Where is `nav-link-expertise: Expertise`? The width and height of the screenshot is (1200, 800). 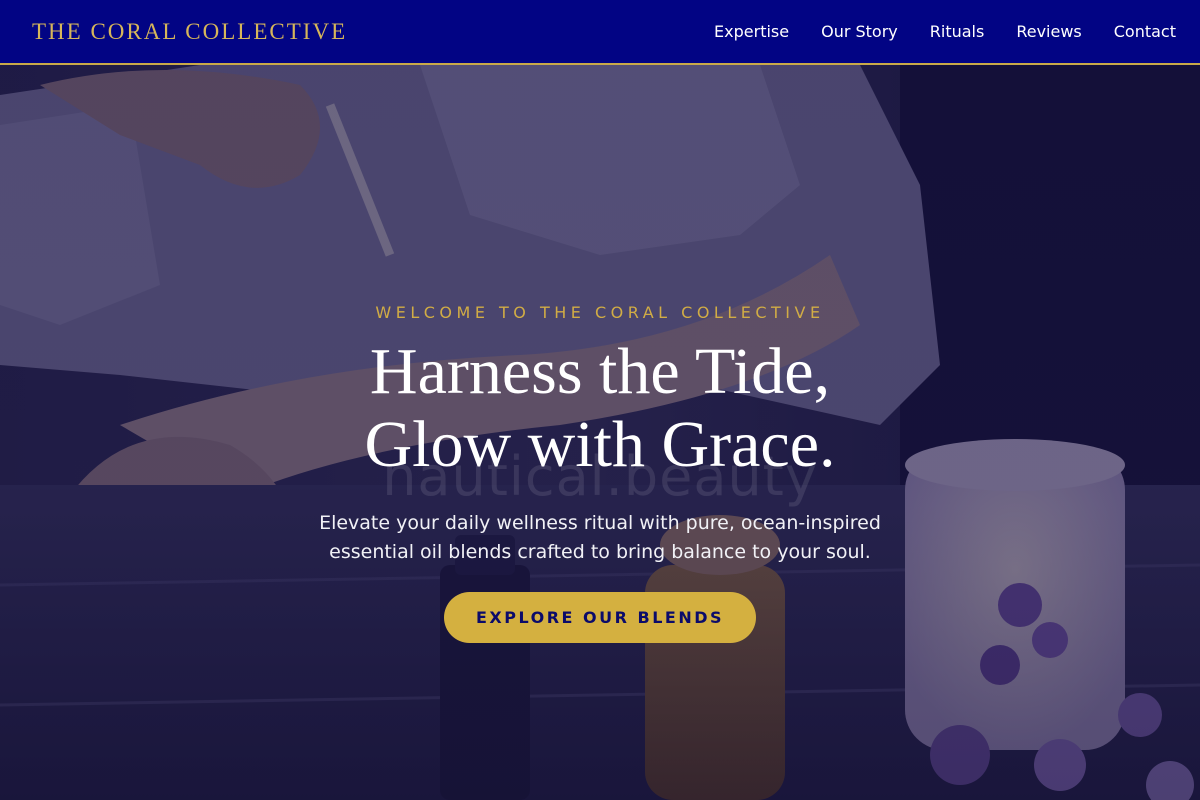 nav-link-expertise: Expertise is located at coordinates (751, 31).